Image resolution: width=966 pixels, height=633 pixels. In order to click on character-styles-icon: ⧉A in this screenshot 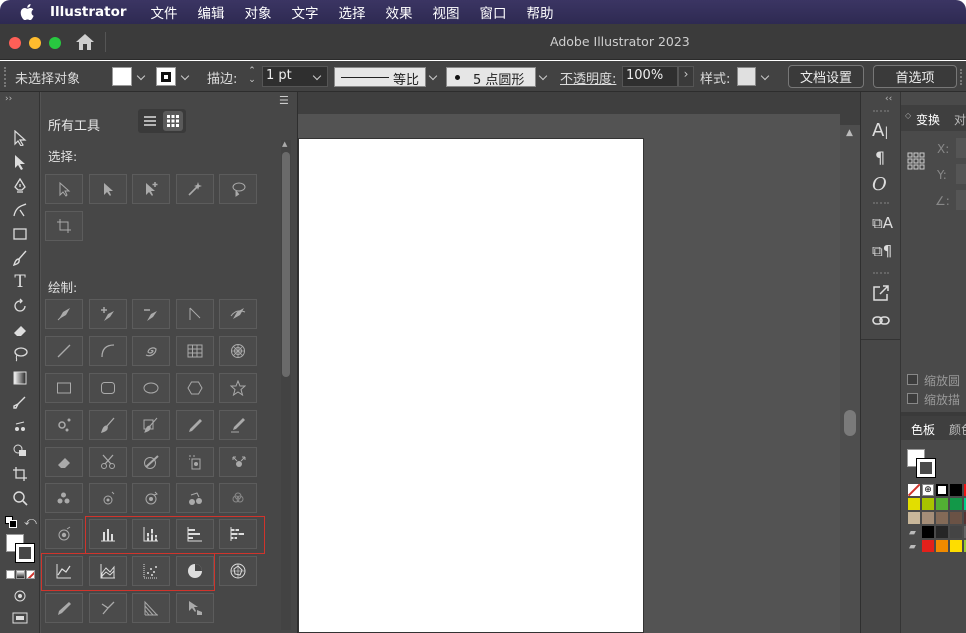, I will do `click(882, 223)`.